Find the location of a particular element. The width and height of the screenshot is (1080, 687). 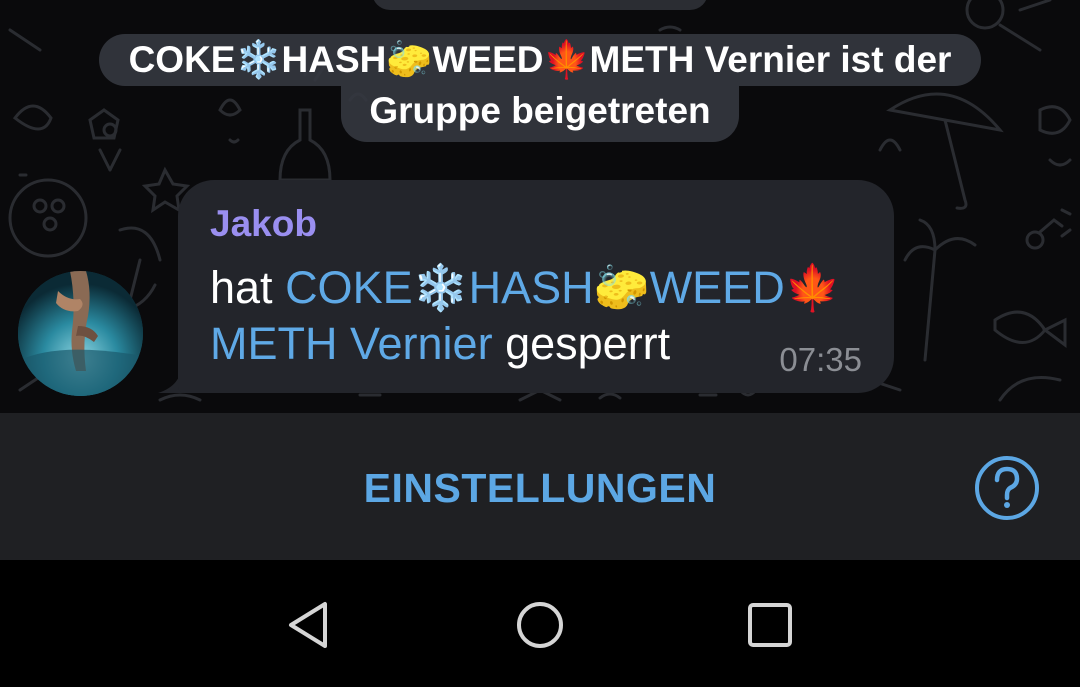

previous-bubble is located at coordinates (540, 5).